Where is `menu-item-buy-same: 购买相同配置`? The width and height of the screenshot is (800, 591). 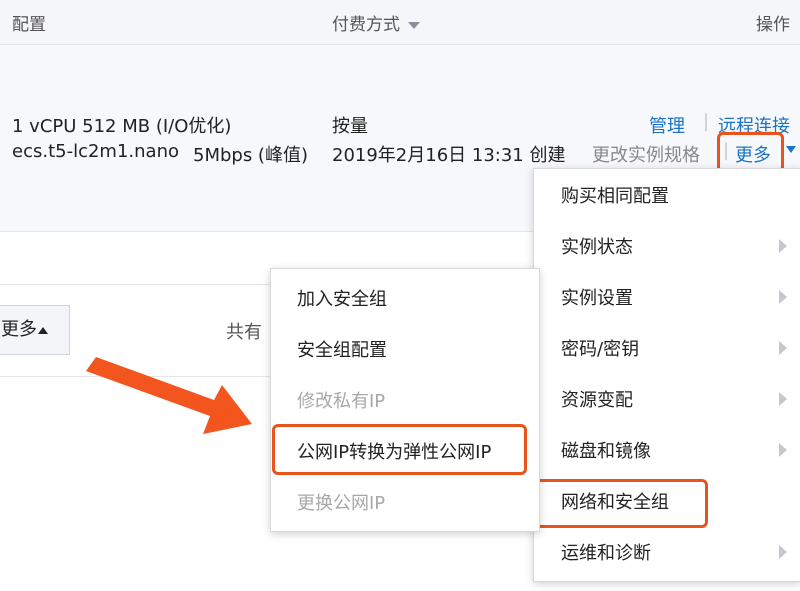
menu-item-buy-same: 购买相同配置 is located at coordinates (667, 194).